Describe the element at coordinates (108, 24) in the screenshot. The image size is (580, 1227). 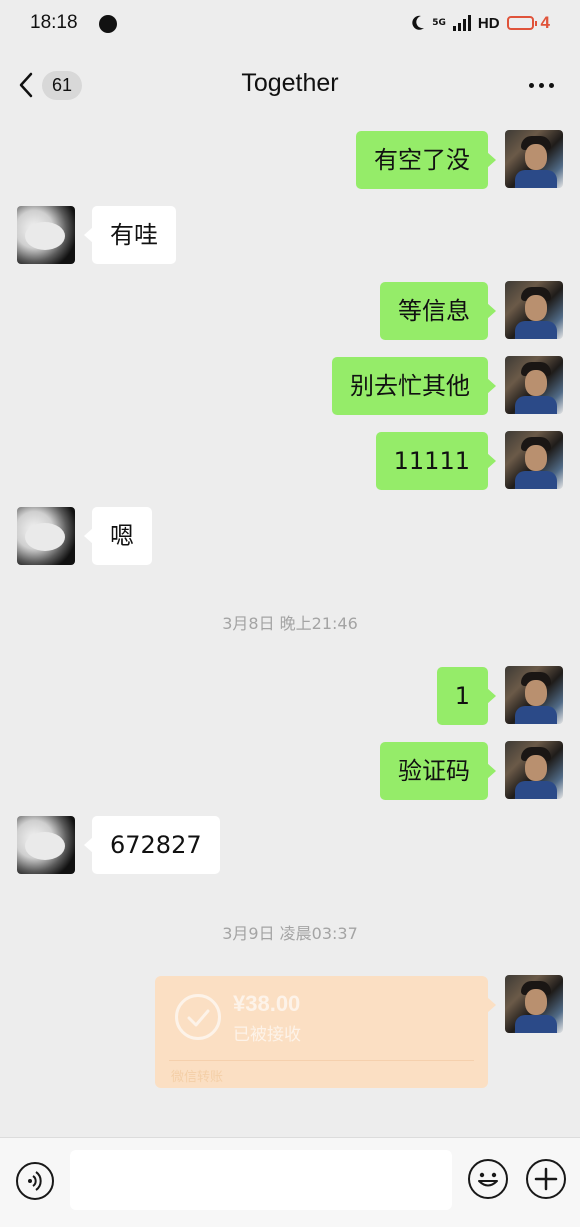
I see `notification-bubble-icon` at that location.